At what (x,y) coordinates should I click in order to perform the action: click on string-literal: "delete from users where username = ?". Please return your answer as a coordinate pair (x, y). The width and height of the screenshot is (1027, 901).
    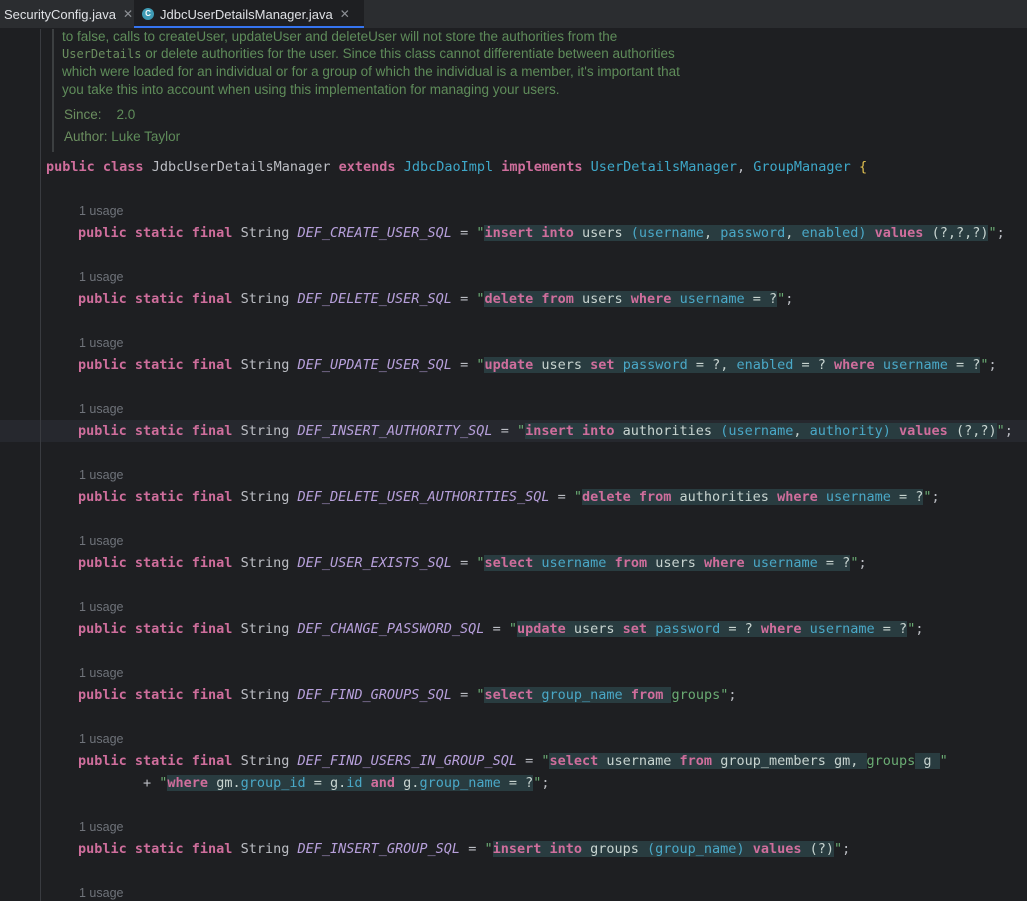
    Looking at the image, I should click on (631, 299).